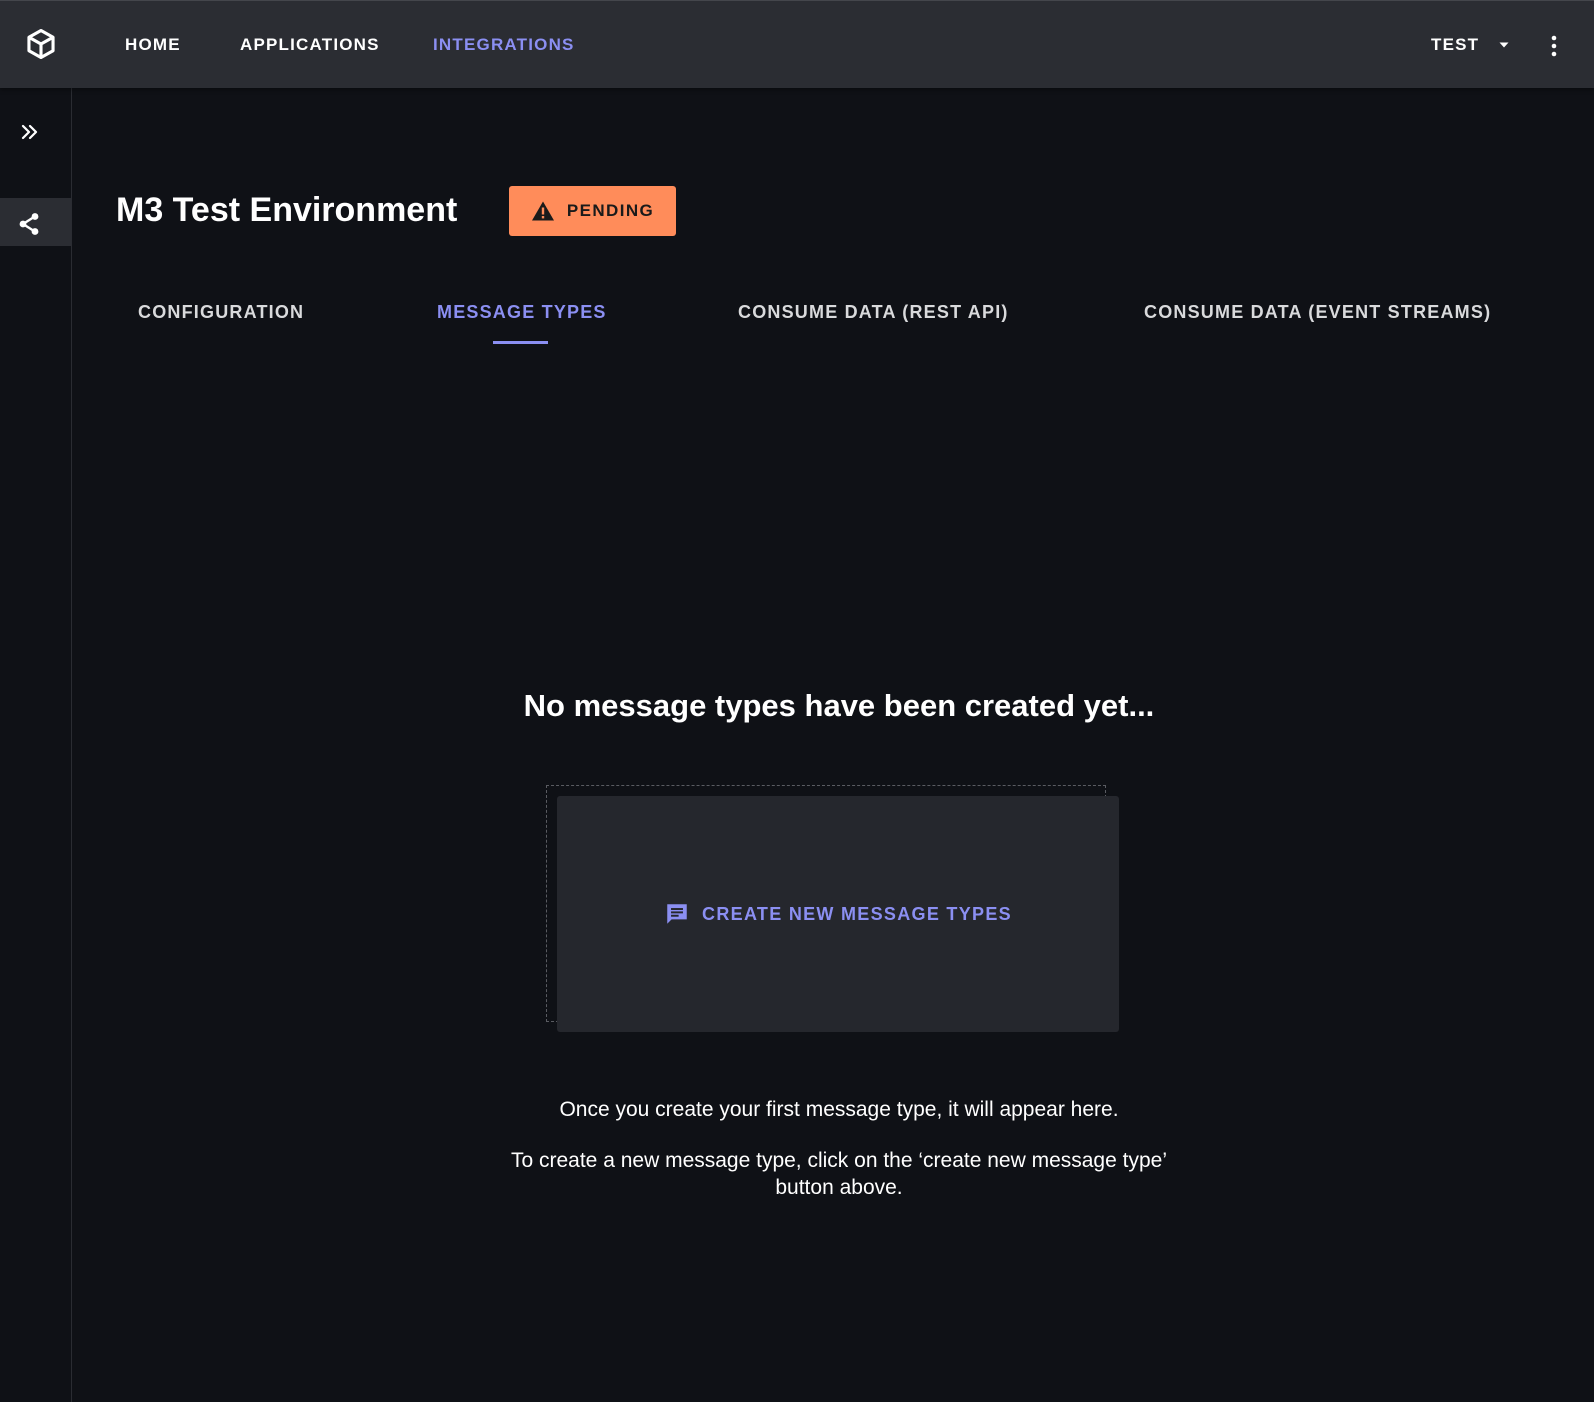 Image resolution: width=1594 pixels, height=1402 pixels. What do you see at coordinates (29, 224) in the screenshot?
I see `share-icon` at bounding box center [29, 224].